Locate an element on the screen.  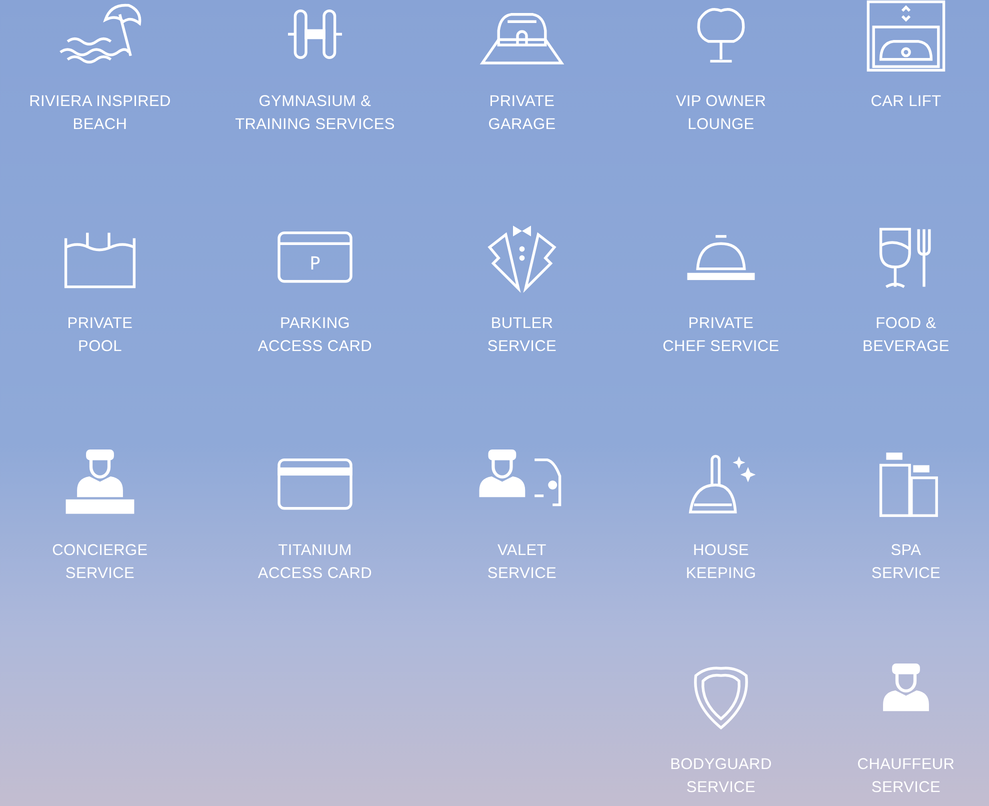
amenity-label: RIVIERA INSPIRED BEACH is located at coordinates (100, 113).